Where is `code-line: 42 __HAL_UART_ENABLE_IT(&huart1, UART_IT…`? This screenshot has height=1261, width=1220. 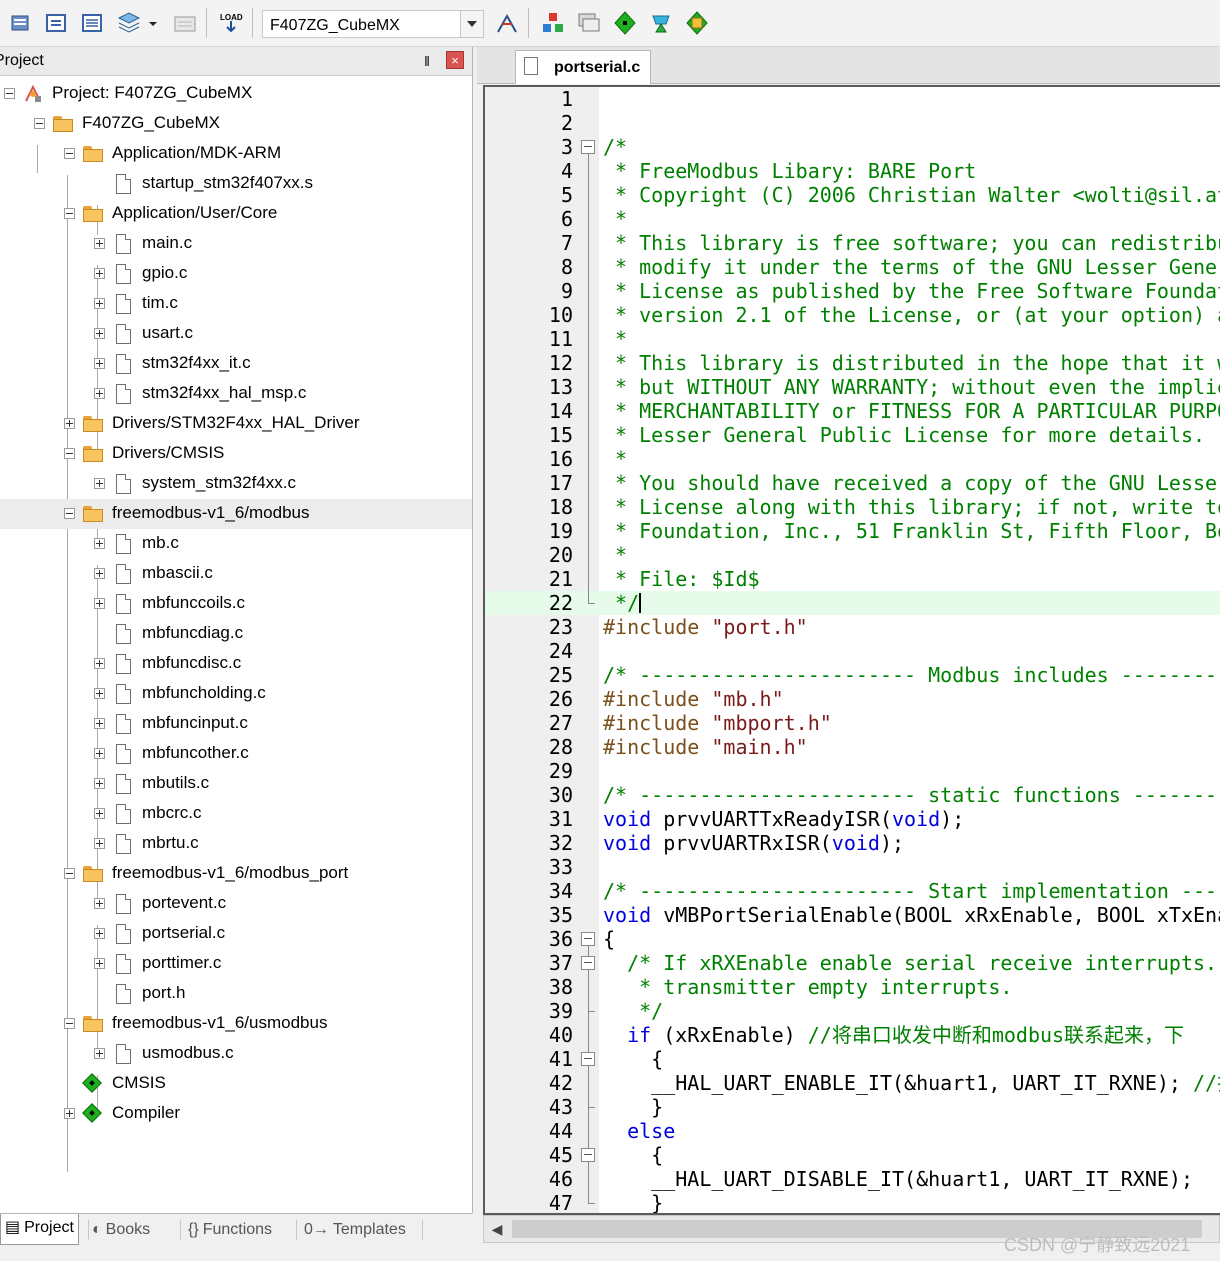 code-line: 42 __HAL_UART_ENABLE_IT(&huart1, UART_IT… is located at coordinates (852, 1083).